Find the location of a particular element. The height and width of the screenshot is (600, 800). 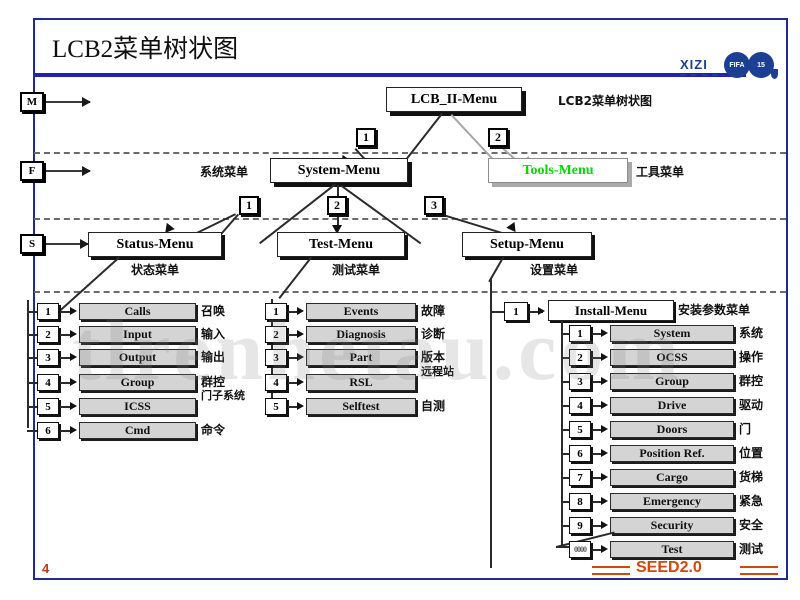

numbox-install-4: 4 is located at coordinates (580, 405).